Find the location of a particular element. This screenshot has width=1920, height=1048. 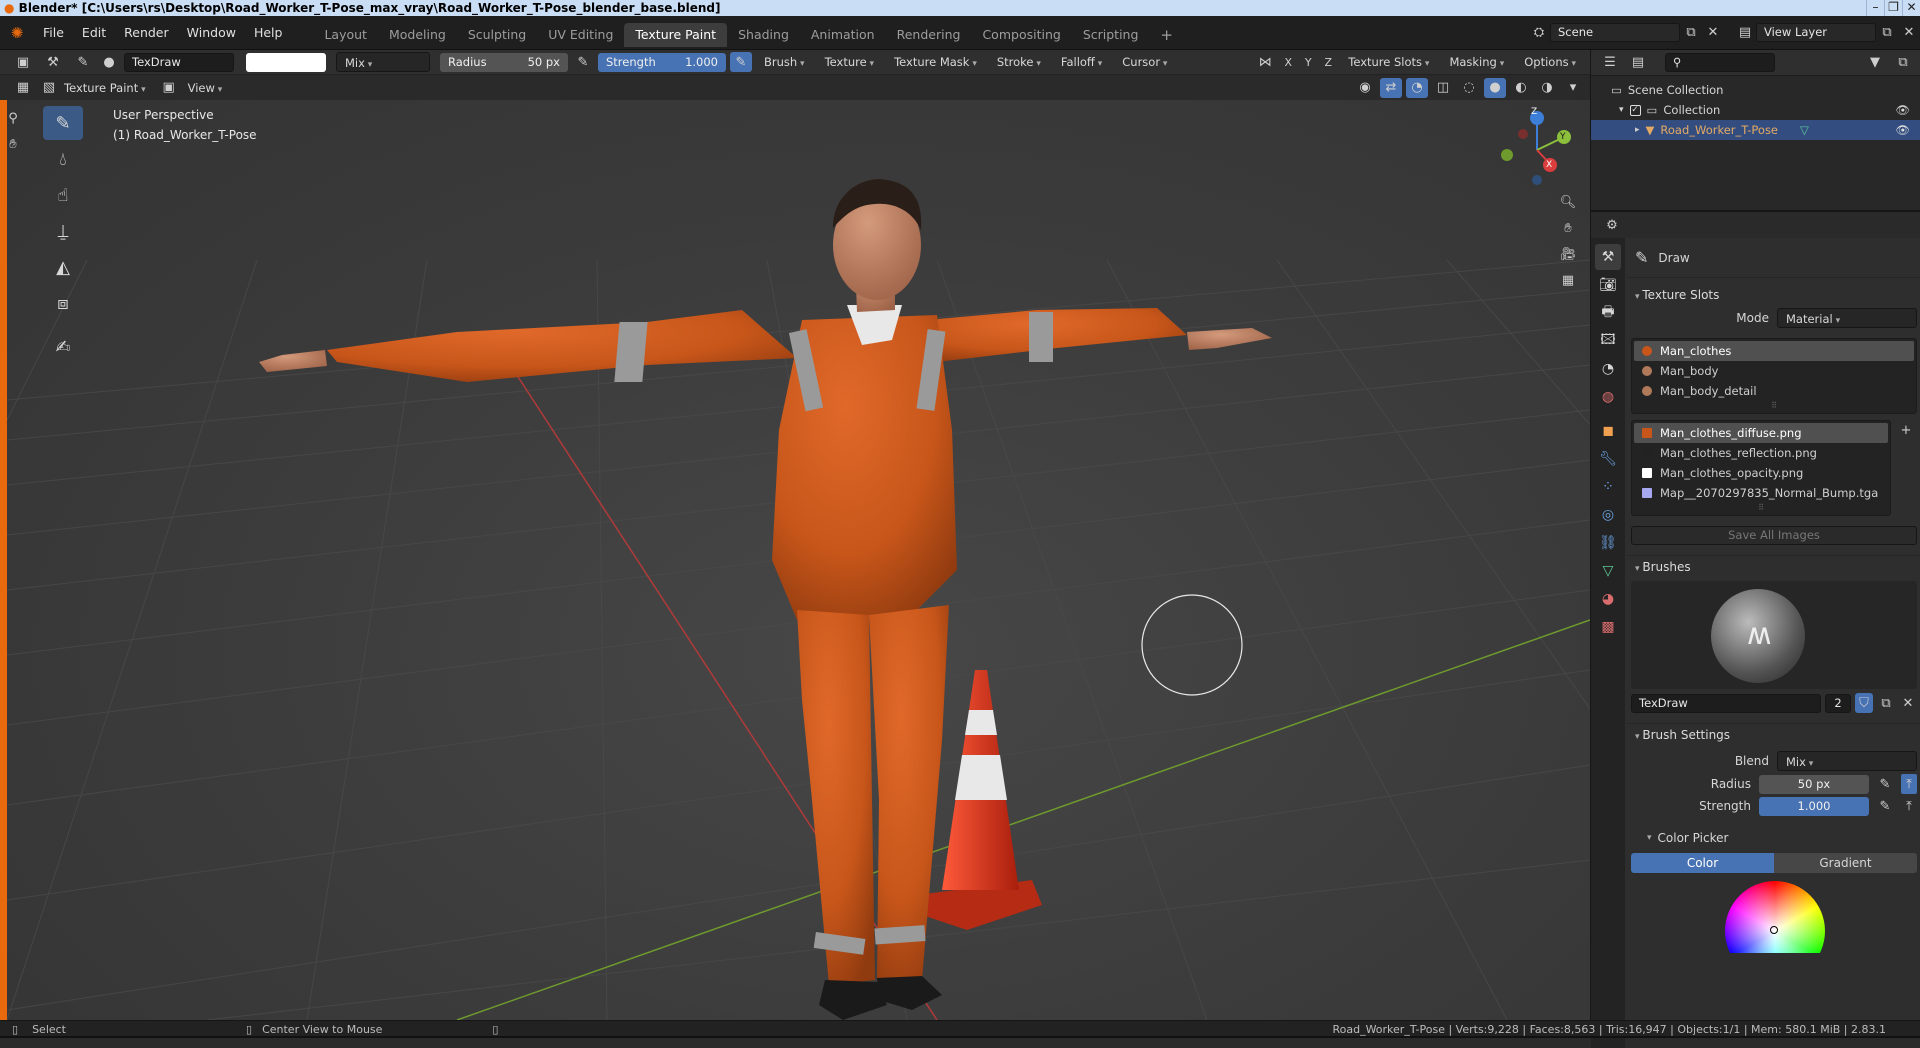

list-item: Map__2070297835_Normal_Bump.tga is located at coordinates (1761, 493).